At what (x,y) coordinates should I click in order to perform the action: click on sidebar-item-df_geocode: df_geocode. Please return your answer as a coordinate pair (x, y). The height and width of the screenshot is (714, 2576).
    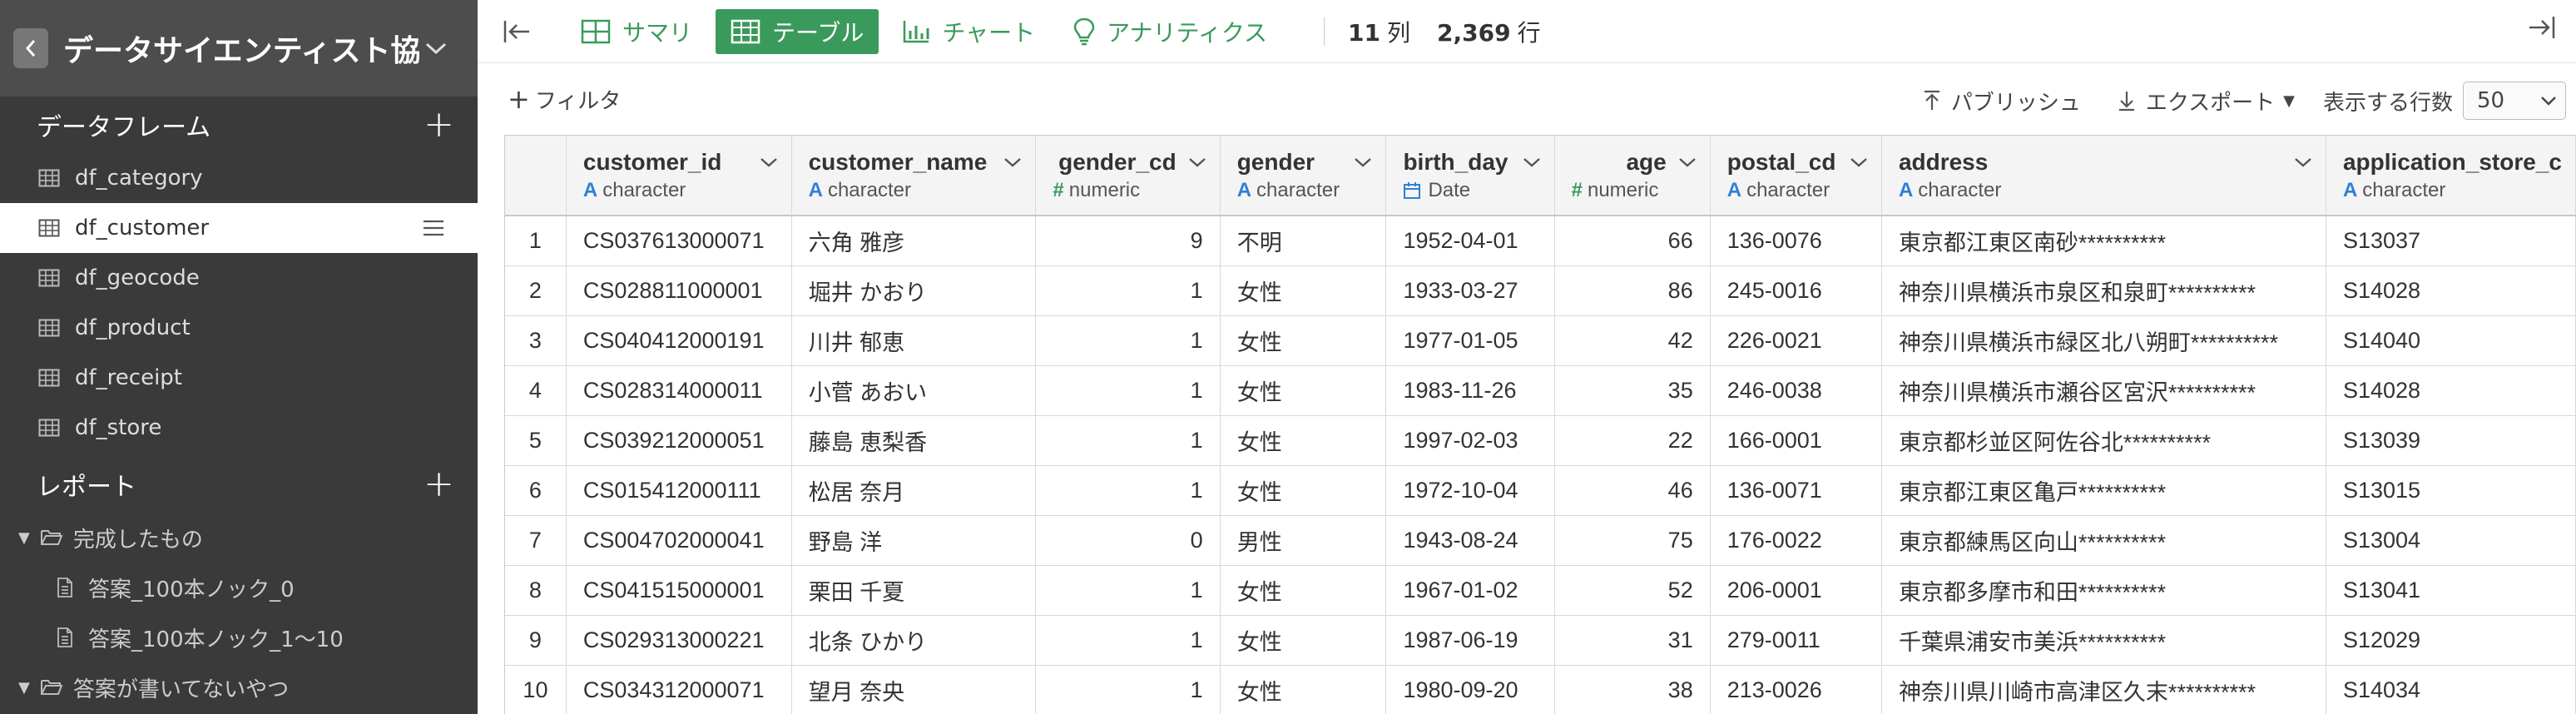
    Looking at the image, I should click on (239, 278).